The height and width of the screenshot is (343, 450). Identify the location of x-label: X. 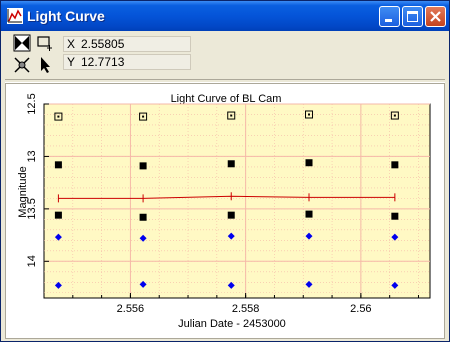
(71, 44).